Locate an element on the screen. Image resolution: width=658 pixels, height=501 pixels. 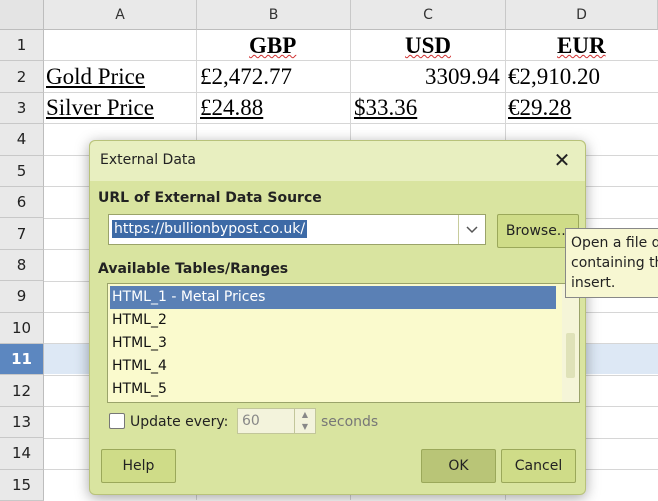
spin-down-icon: ▼ is located at coordinates (304, 427).